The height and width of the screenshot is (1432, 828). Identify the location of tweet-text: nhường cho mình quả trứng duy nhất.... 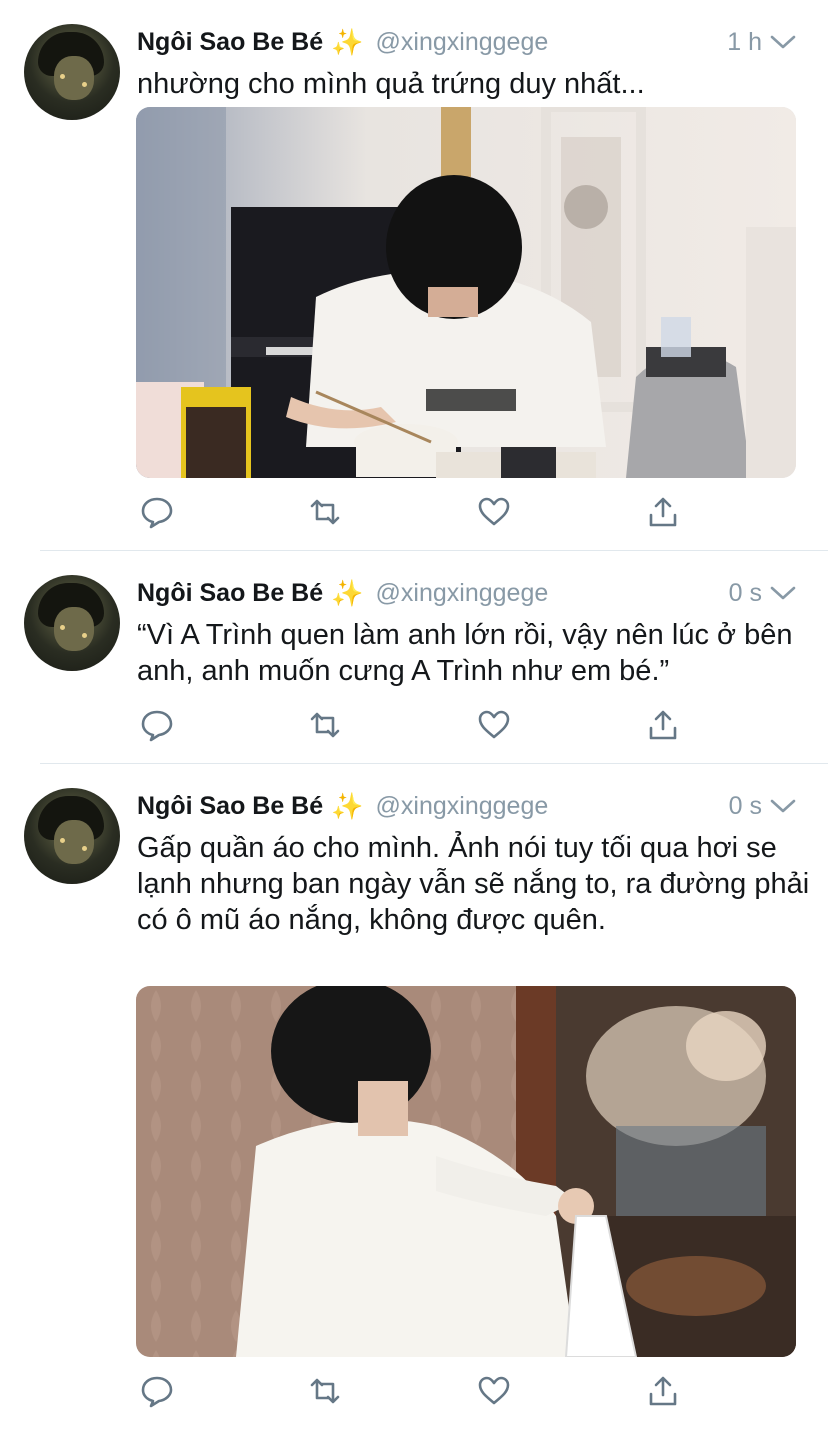
(391, 84).